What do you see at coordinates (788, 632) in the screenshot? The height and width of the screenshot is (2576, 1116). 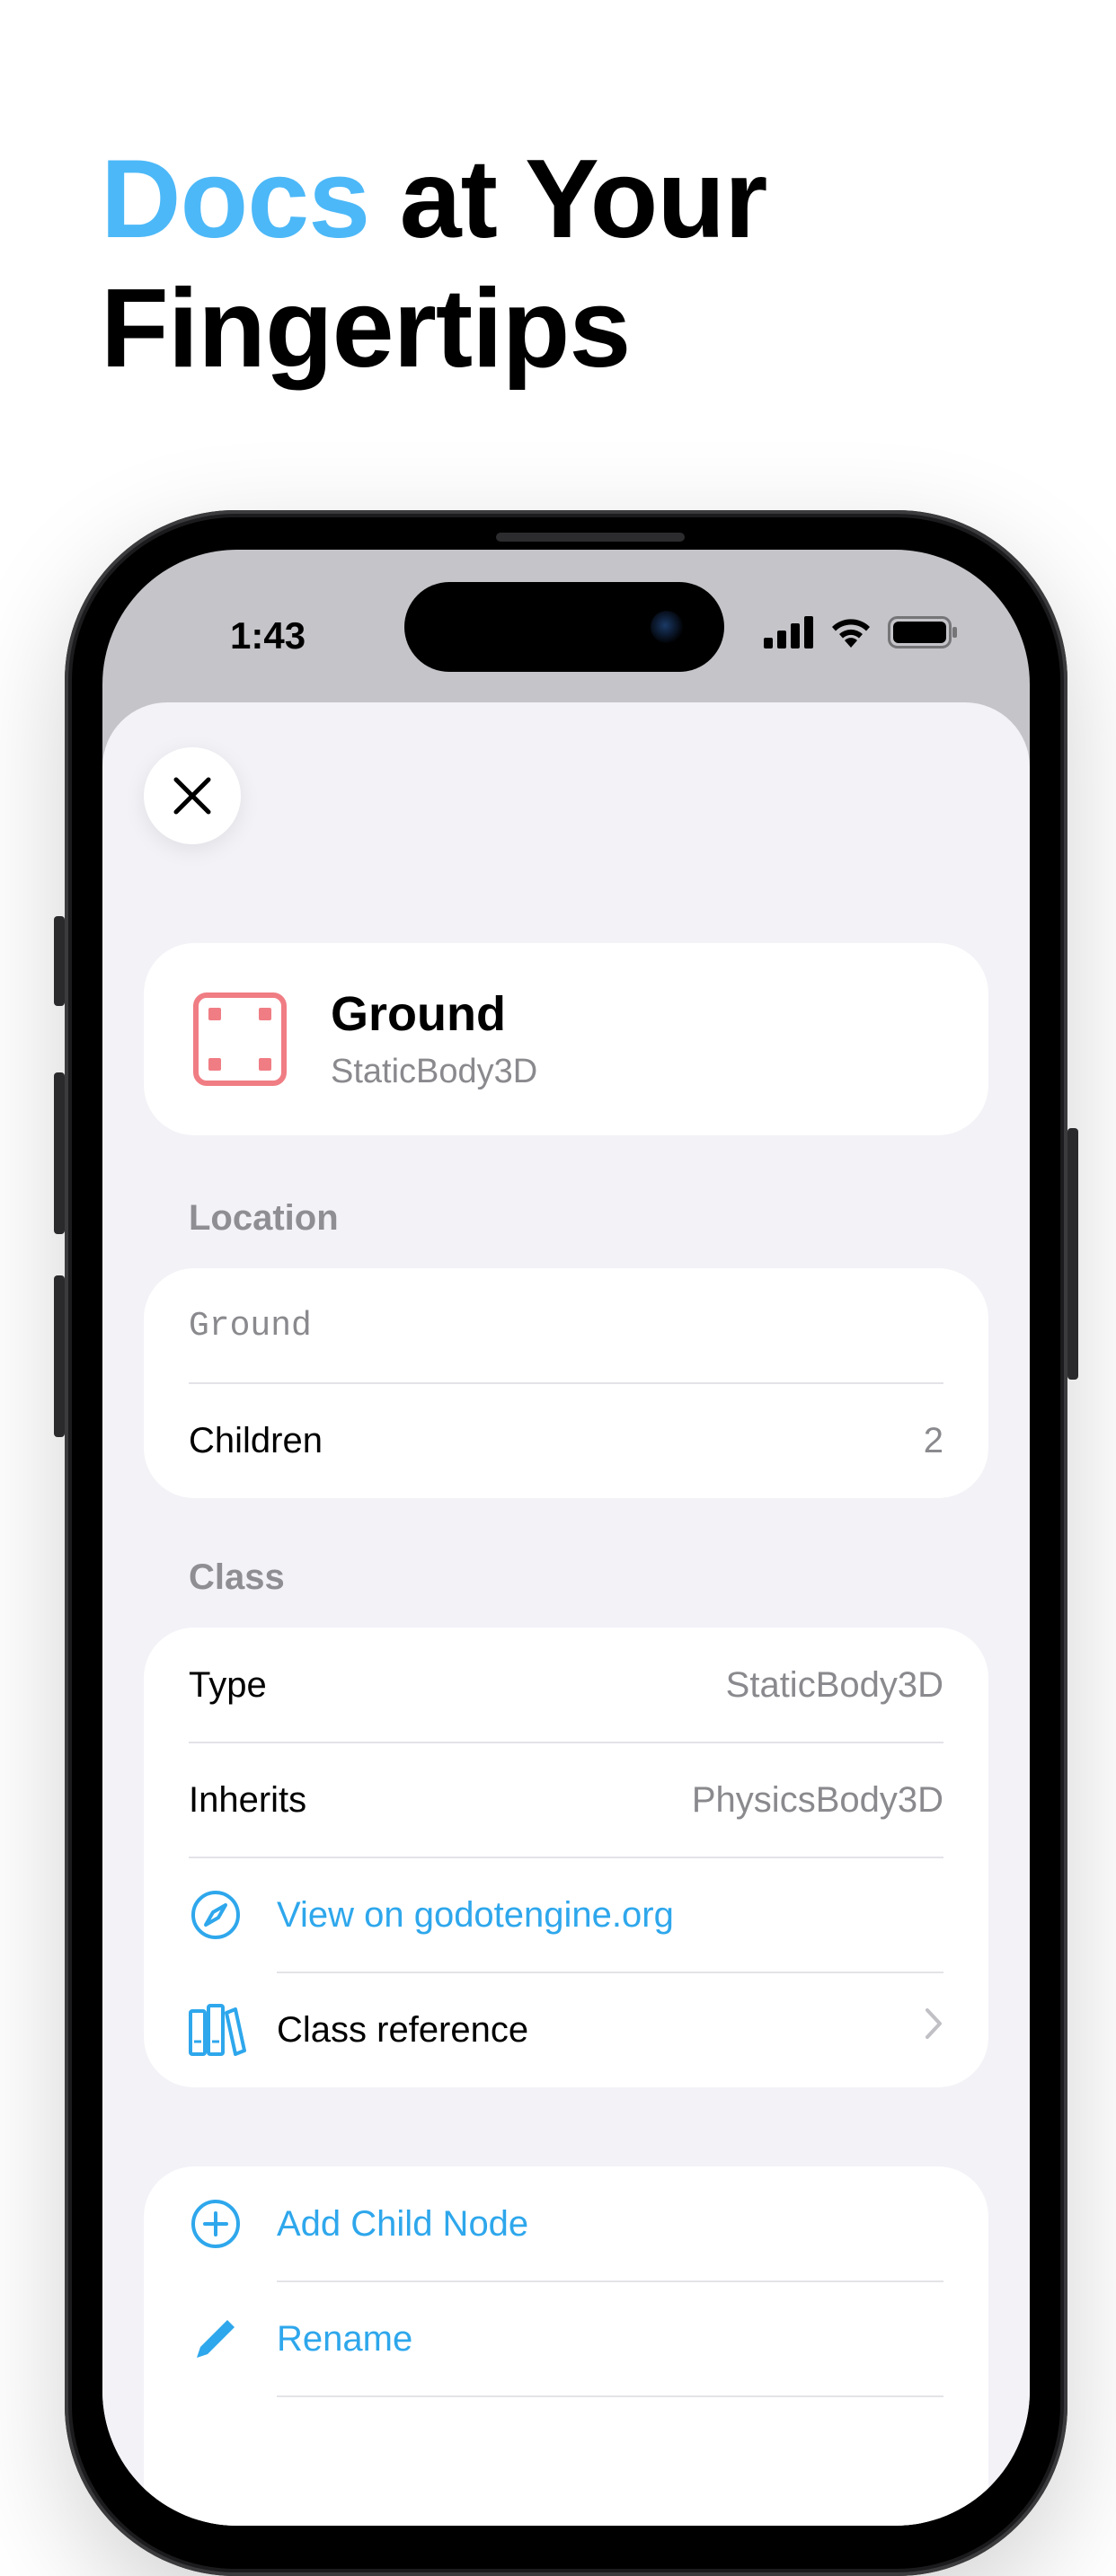 I see `cellular-icon` at bounding box center [788, 632].